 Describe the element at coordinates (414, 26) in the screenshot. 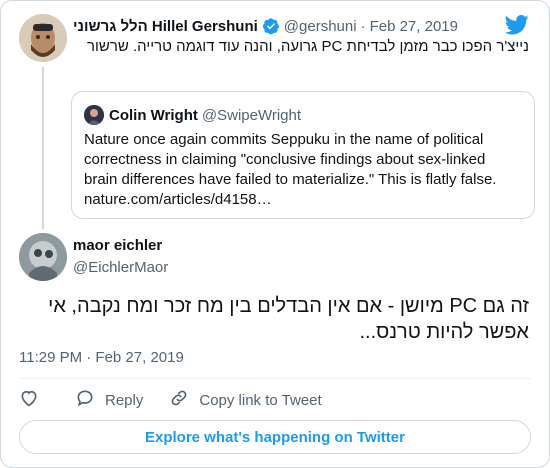

I see `parent-tweet-date: Feb 27, 2019` at that location.